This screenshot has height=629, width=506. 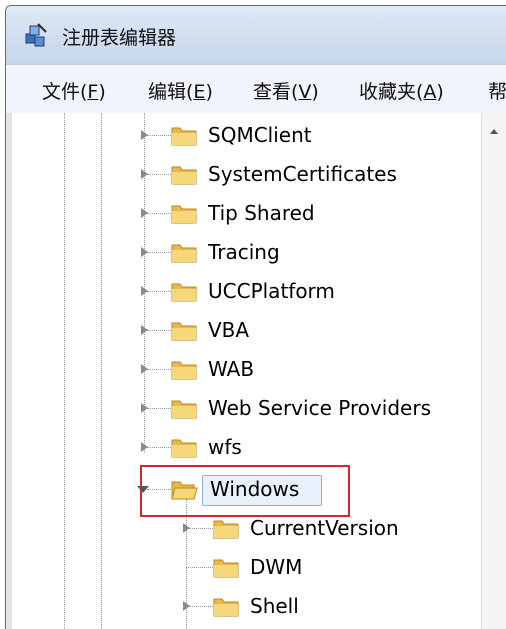 What do you see at coordinates (497, 90) in the screenshot?
I see `menu-help: 帮` at bounding box center [497, 90].